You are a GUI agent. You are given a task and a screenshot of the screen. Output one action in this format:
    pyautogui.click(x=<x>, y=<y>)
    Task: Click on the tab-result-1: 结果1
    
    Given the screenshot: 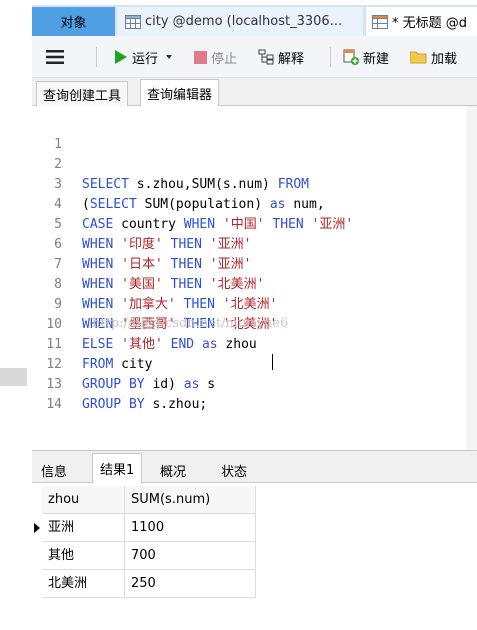 What is the action you would take?
    pyautogui.click(x=117, y=468)
    